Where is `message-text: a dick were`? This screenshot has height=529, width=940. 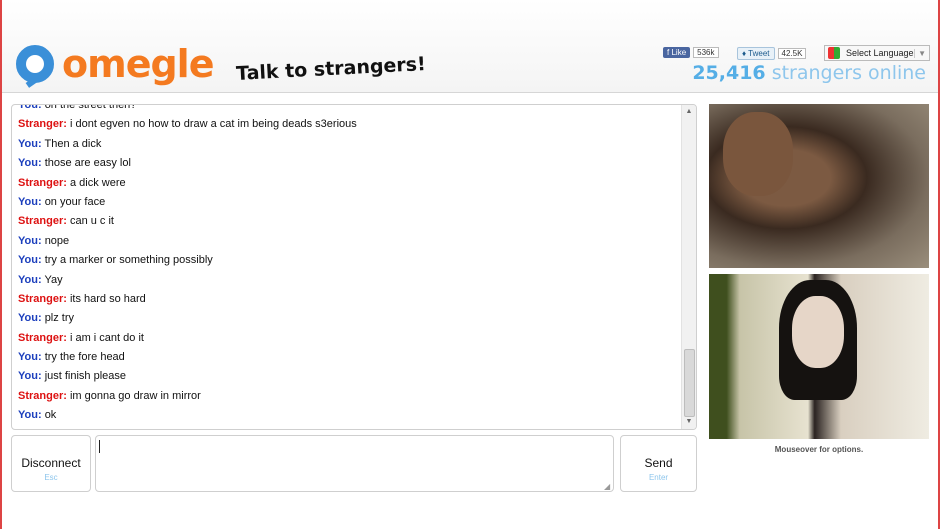
message-text: a dick were is located at coordinates (97, 182).